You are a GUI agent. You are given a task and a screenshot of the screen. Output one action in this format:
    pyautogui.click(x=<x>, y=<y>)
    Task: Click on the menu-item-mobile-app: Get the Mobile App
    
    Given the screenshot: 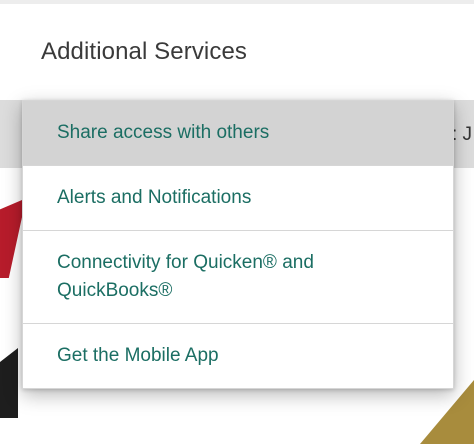 What is the action you would take?
    pyautogui.click(x=238, y=355)
    